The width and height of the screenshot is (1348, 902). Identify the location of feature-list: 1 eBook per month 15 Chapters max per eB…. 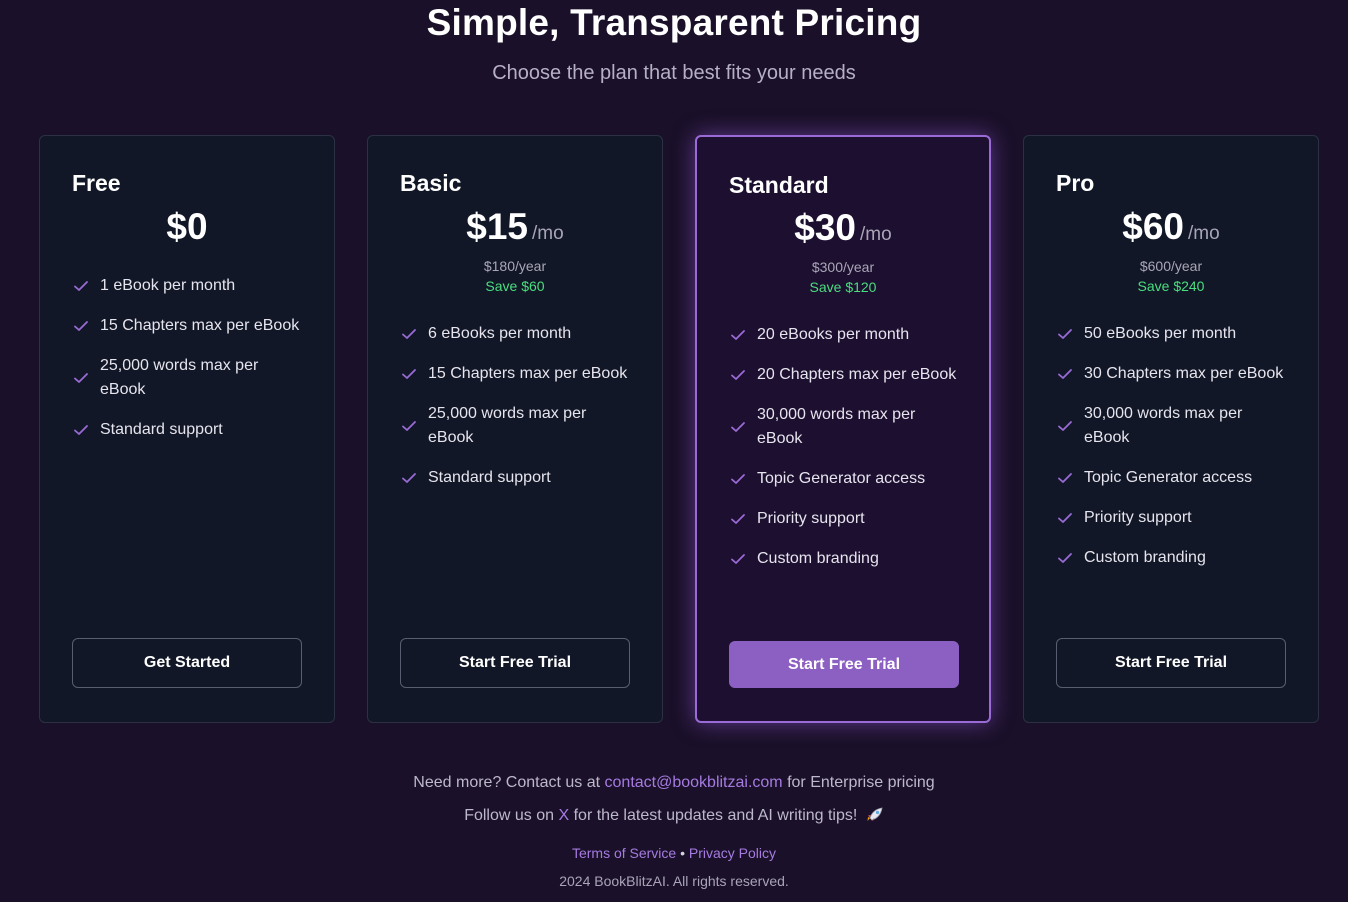
(188, 366).